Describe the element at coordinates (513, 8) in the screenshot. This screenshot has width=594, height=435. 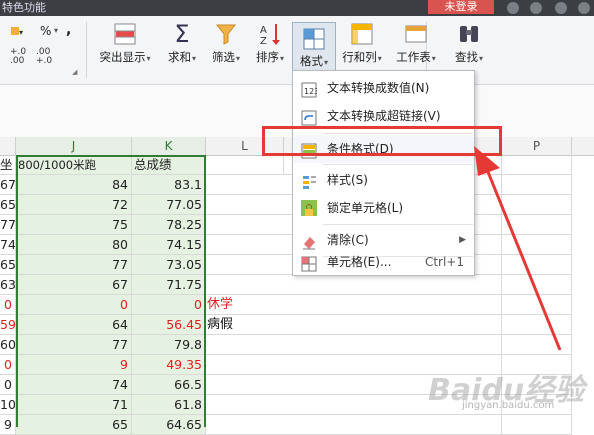
I see `skin-icon` at that location.